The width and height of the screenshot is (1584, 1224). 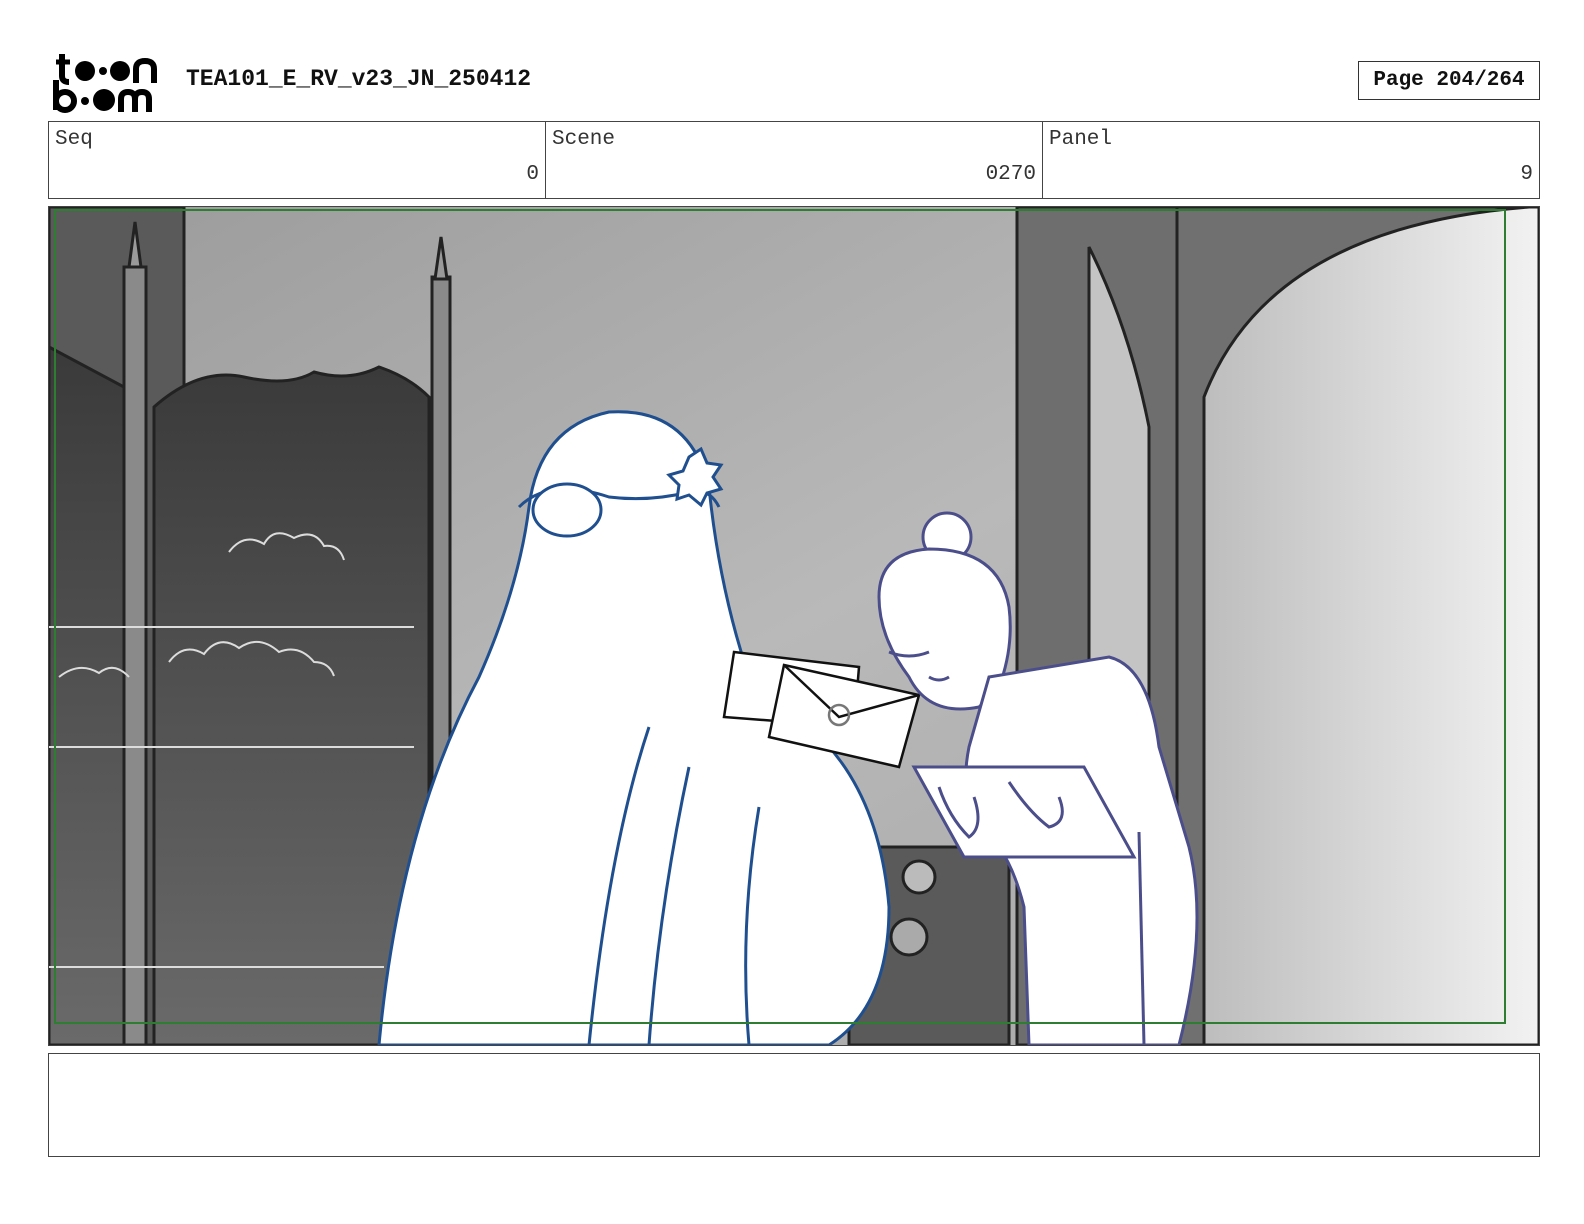 I want to click on seq-cell: Seq 0, so click(x=297, y=160).